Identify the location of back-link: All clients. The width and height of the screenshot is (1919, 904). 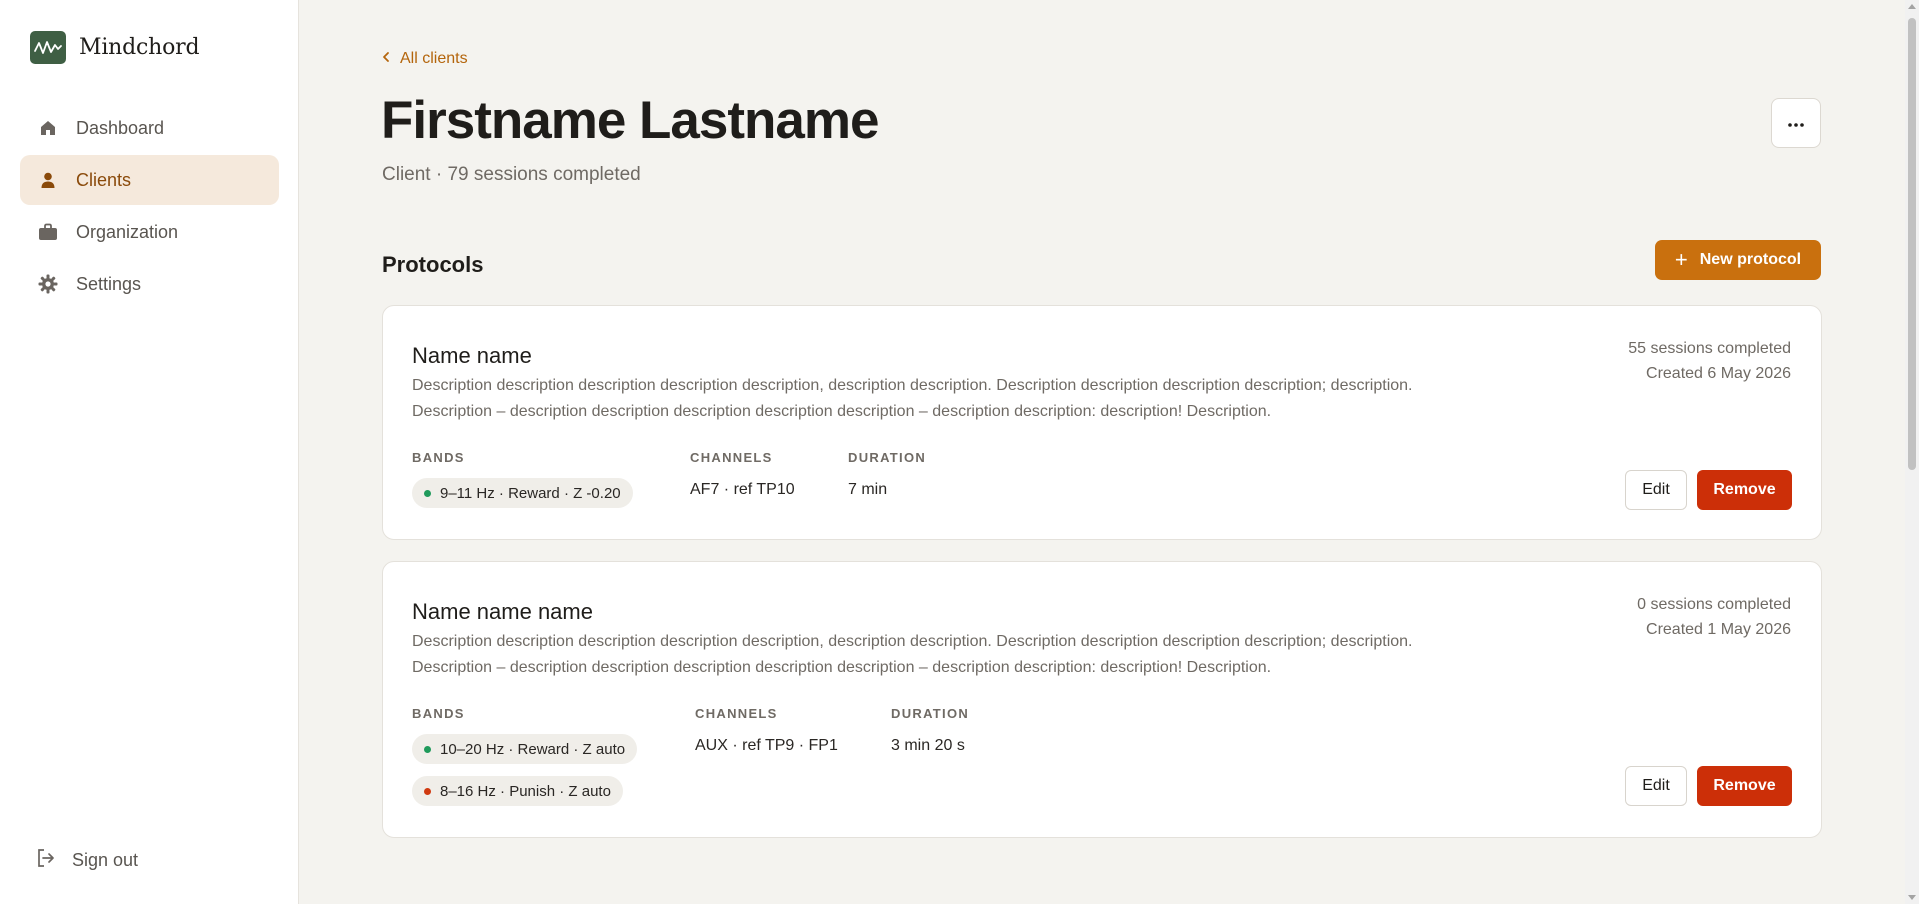
(425, 59).